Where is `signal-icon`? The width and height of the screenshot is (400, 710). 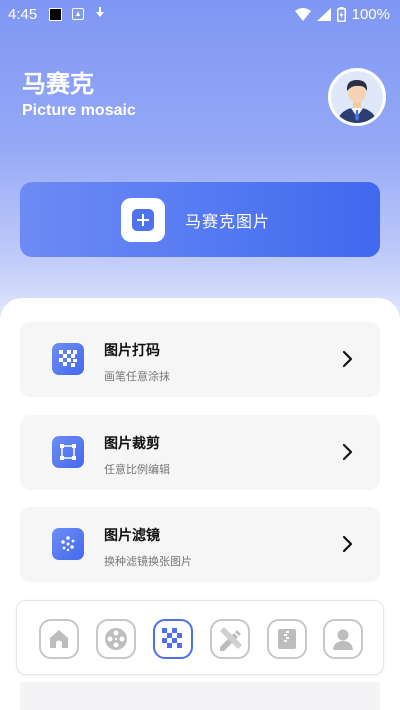 signal-icon is located at coordinates (323, 14).